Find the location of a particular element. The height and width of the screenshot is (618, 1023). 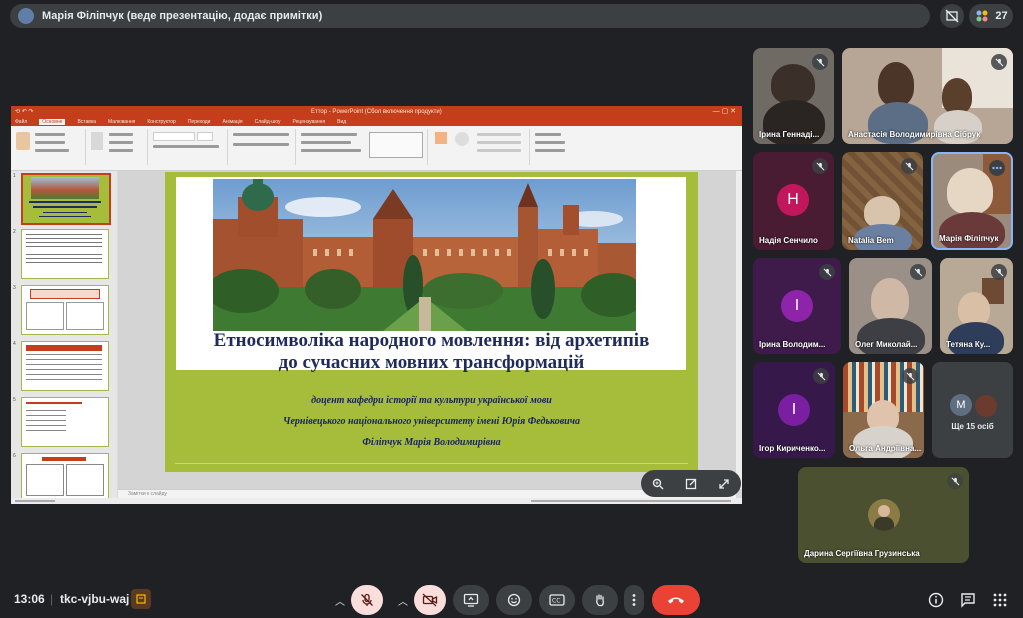

zoom-icon is located at coordinates (658, 484).